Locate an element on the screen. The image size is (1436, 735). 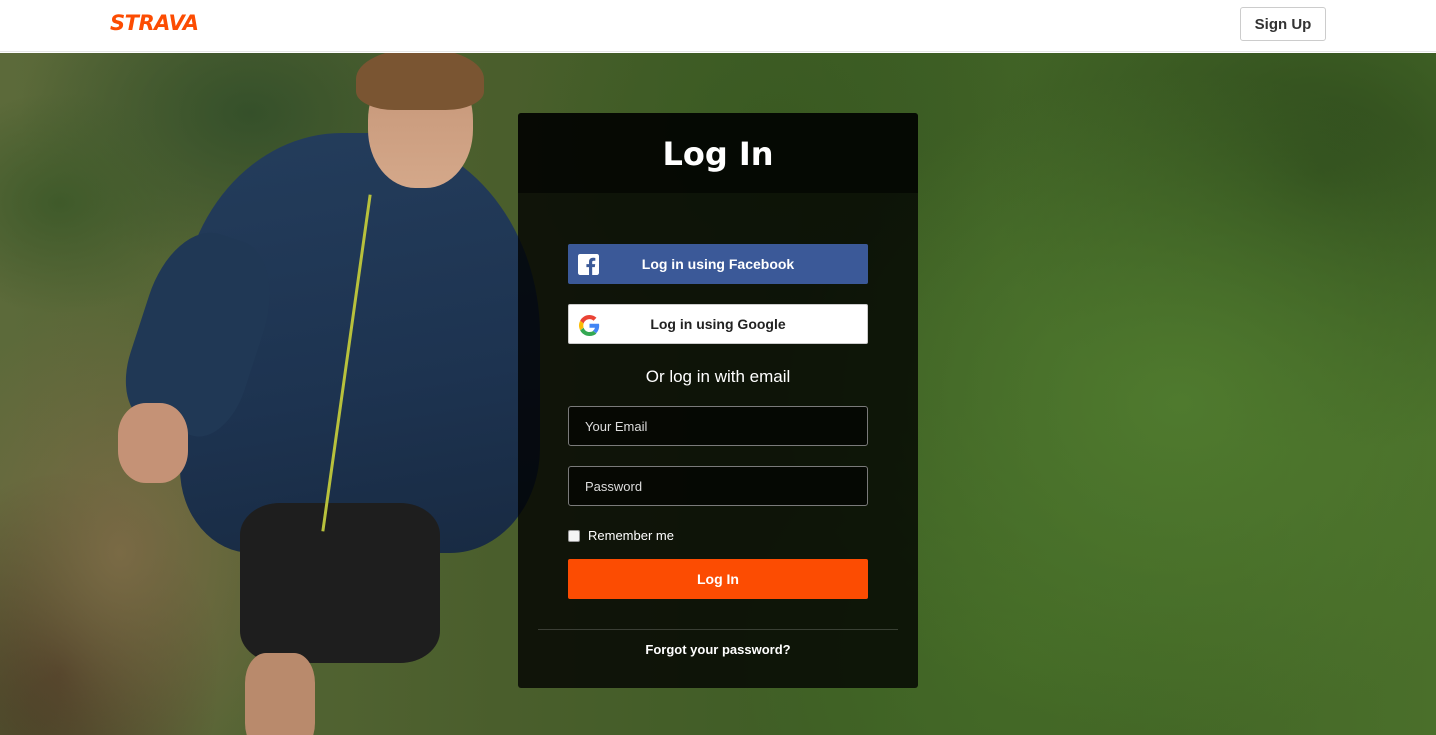
login-submit-button: Log In is located at coordinates (718, 579).